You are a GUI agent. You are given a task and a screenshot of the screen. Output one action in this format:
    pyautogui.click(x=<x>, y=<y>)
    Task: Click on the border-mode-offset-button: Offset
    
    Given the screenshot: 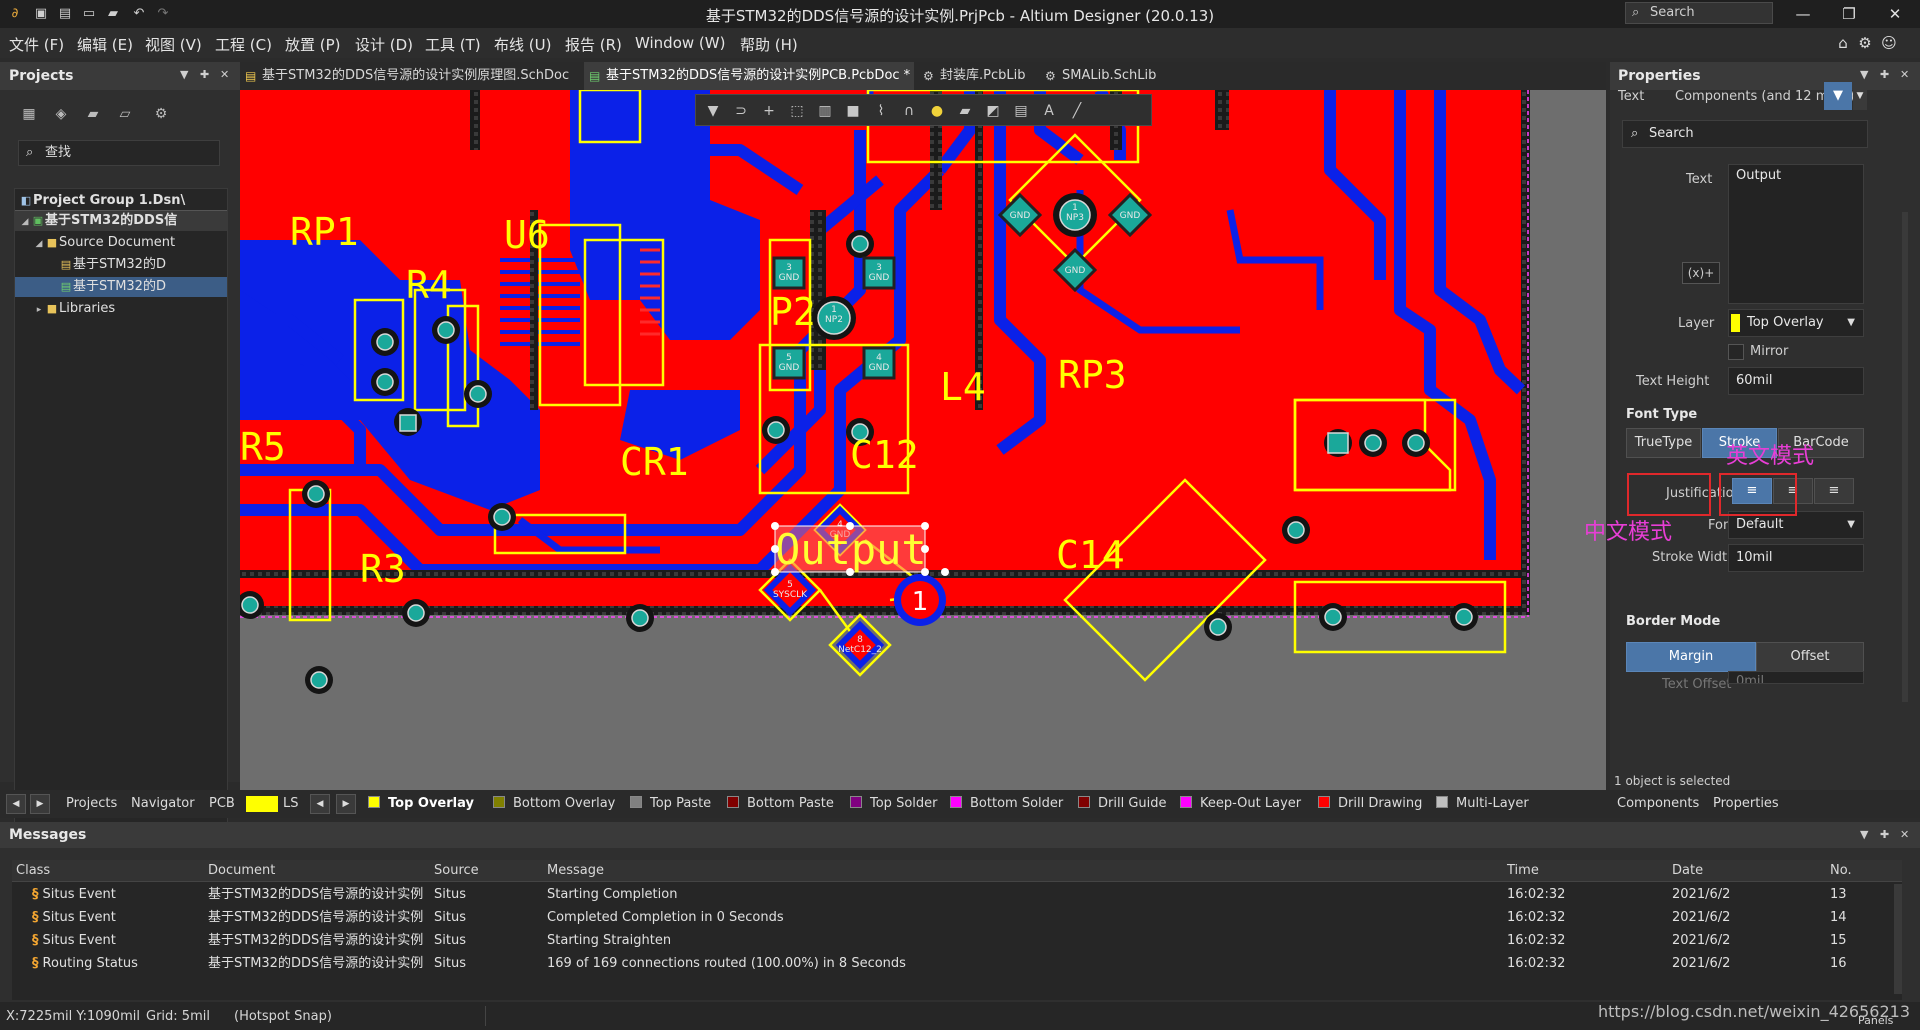 What is the action you would take?
    pyautogui.click(x=1810, y=657)
    